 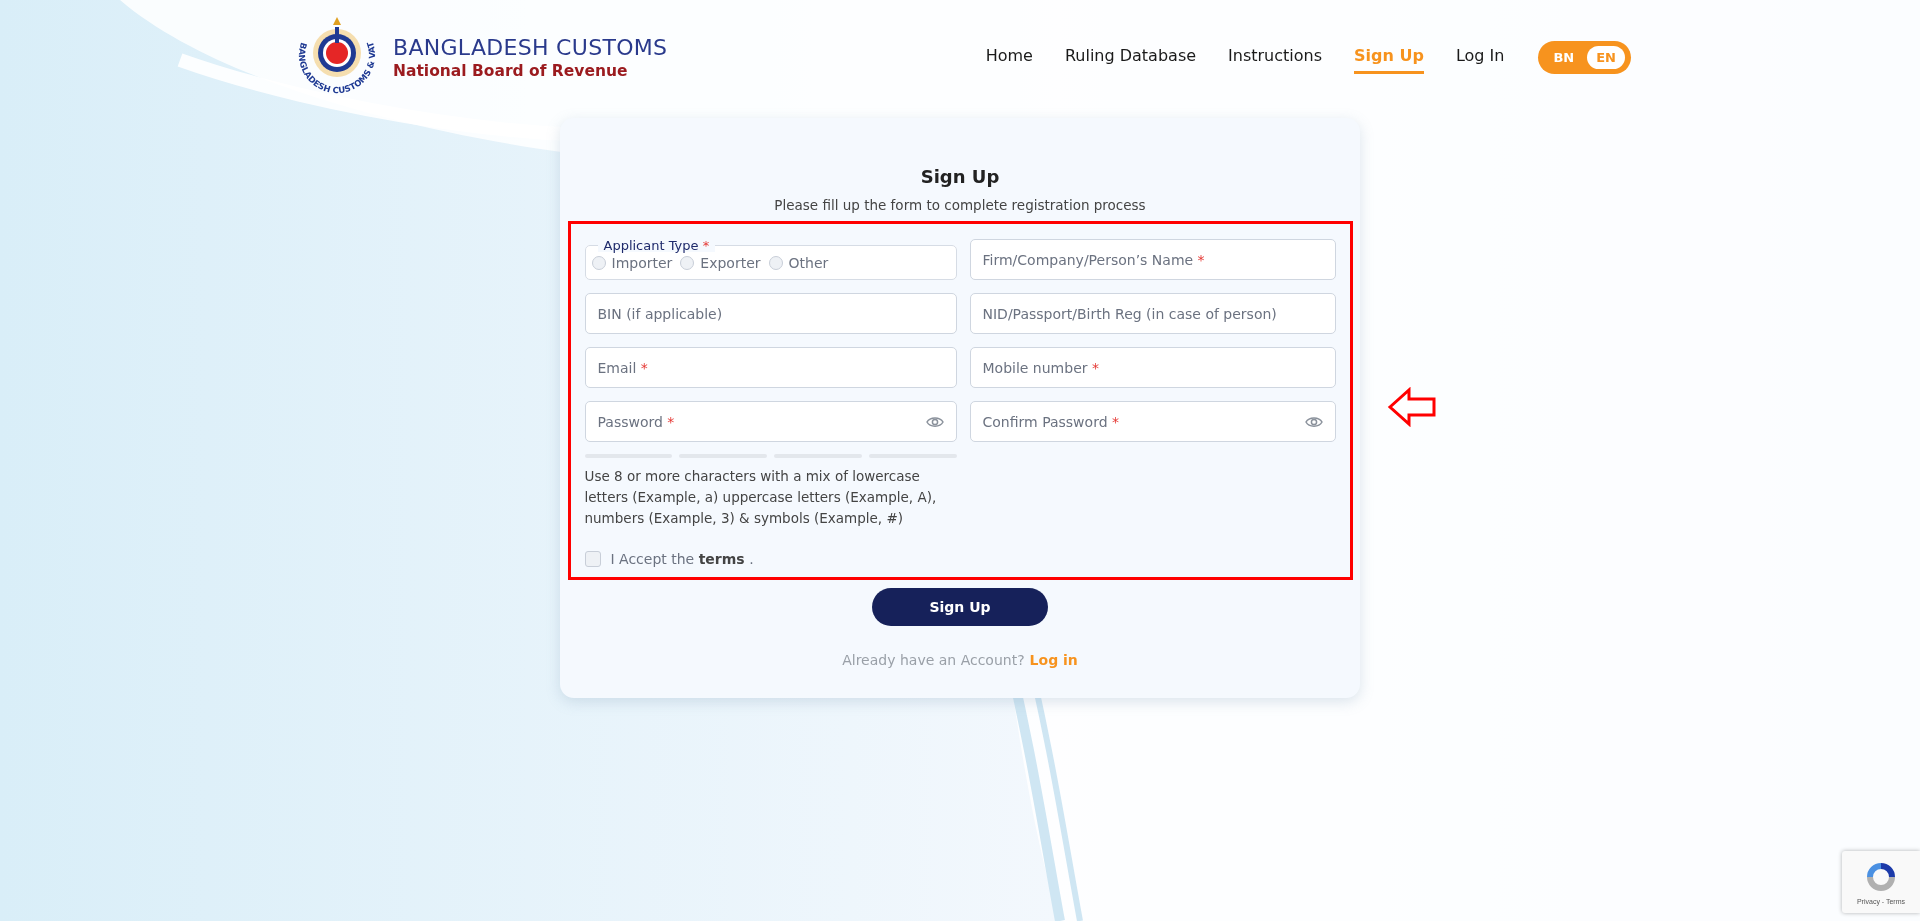 What do you see at coordinates (960, 176) in the screenshot?
I see `form-title: Sign Up` at bounding box center [960, 176].